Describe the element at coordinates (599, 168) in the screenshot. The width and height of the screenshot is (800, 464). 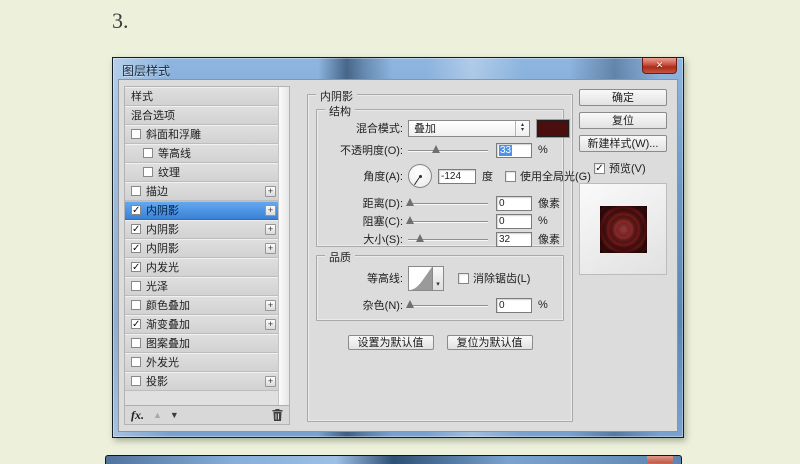
I see `preview-checkbox: ✓` at that location.